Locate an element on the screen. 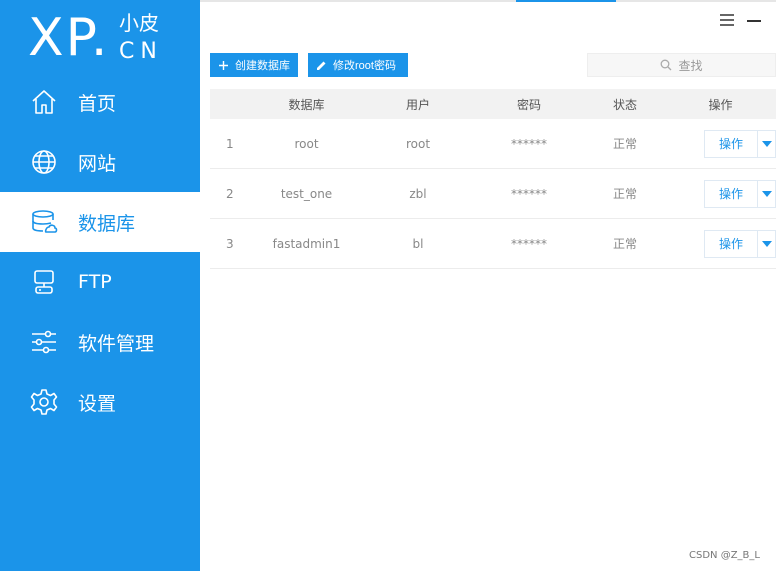  header-user: 用户 is located at coordinates (417, 104).